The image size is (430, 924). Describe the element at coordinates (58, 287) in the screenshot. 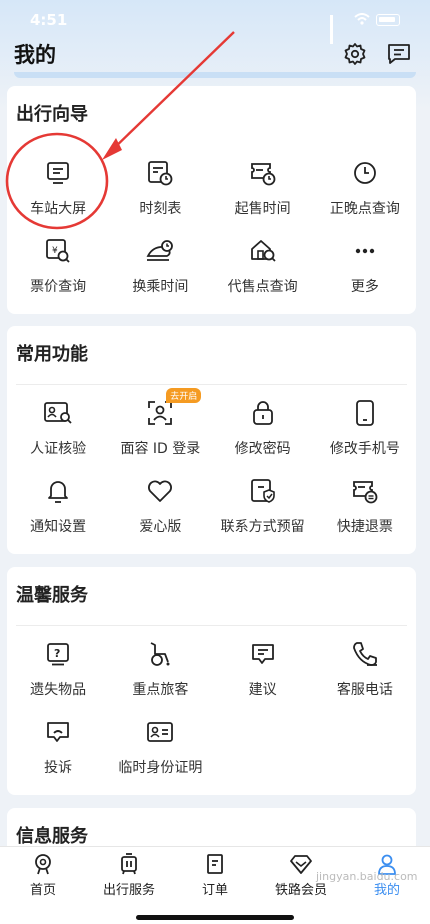

I see `item-label: 票价查询` at that location.